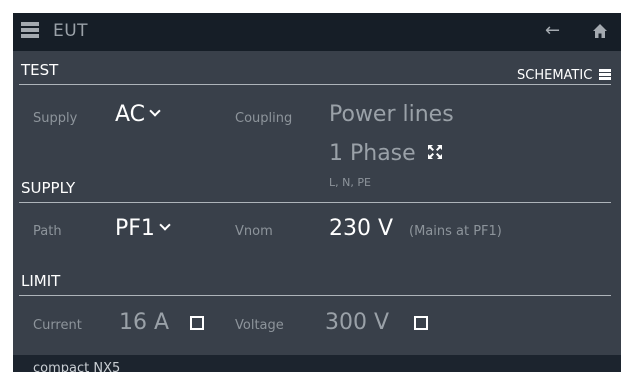  I want to click on voltage-limit-checkbox, so click(421, 323).